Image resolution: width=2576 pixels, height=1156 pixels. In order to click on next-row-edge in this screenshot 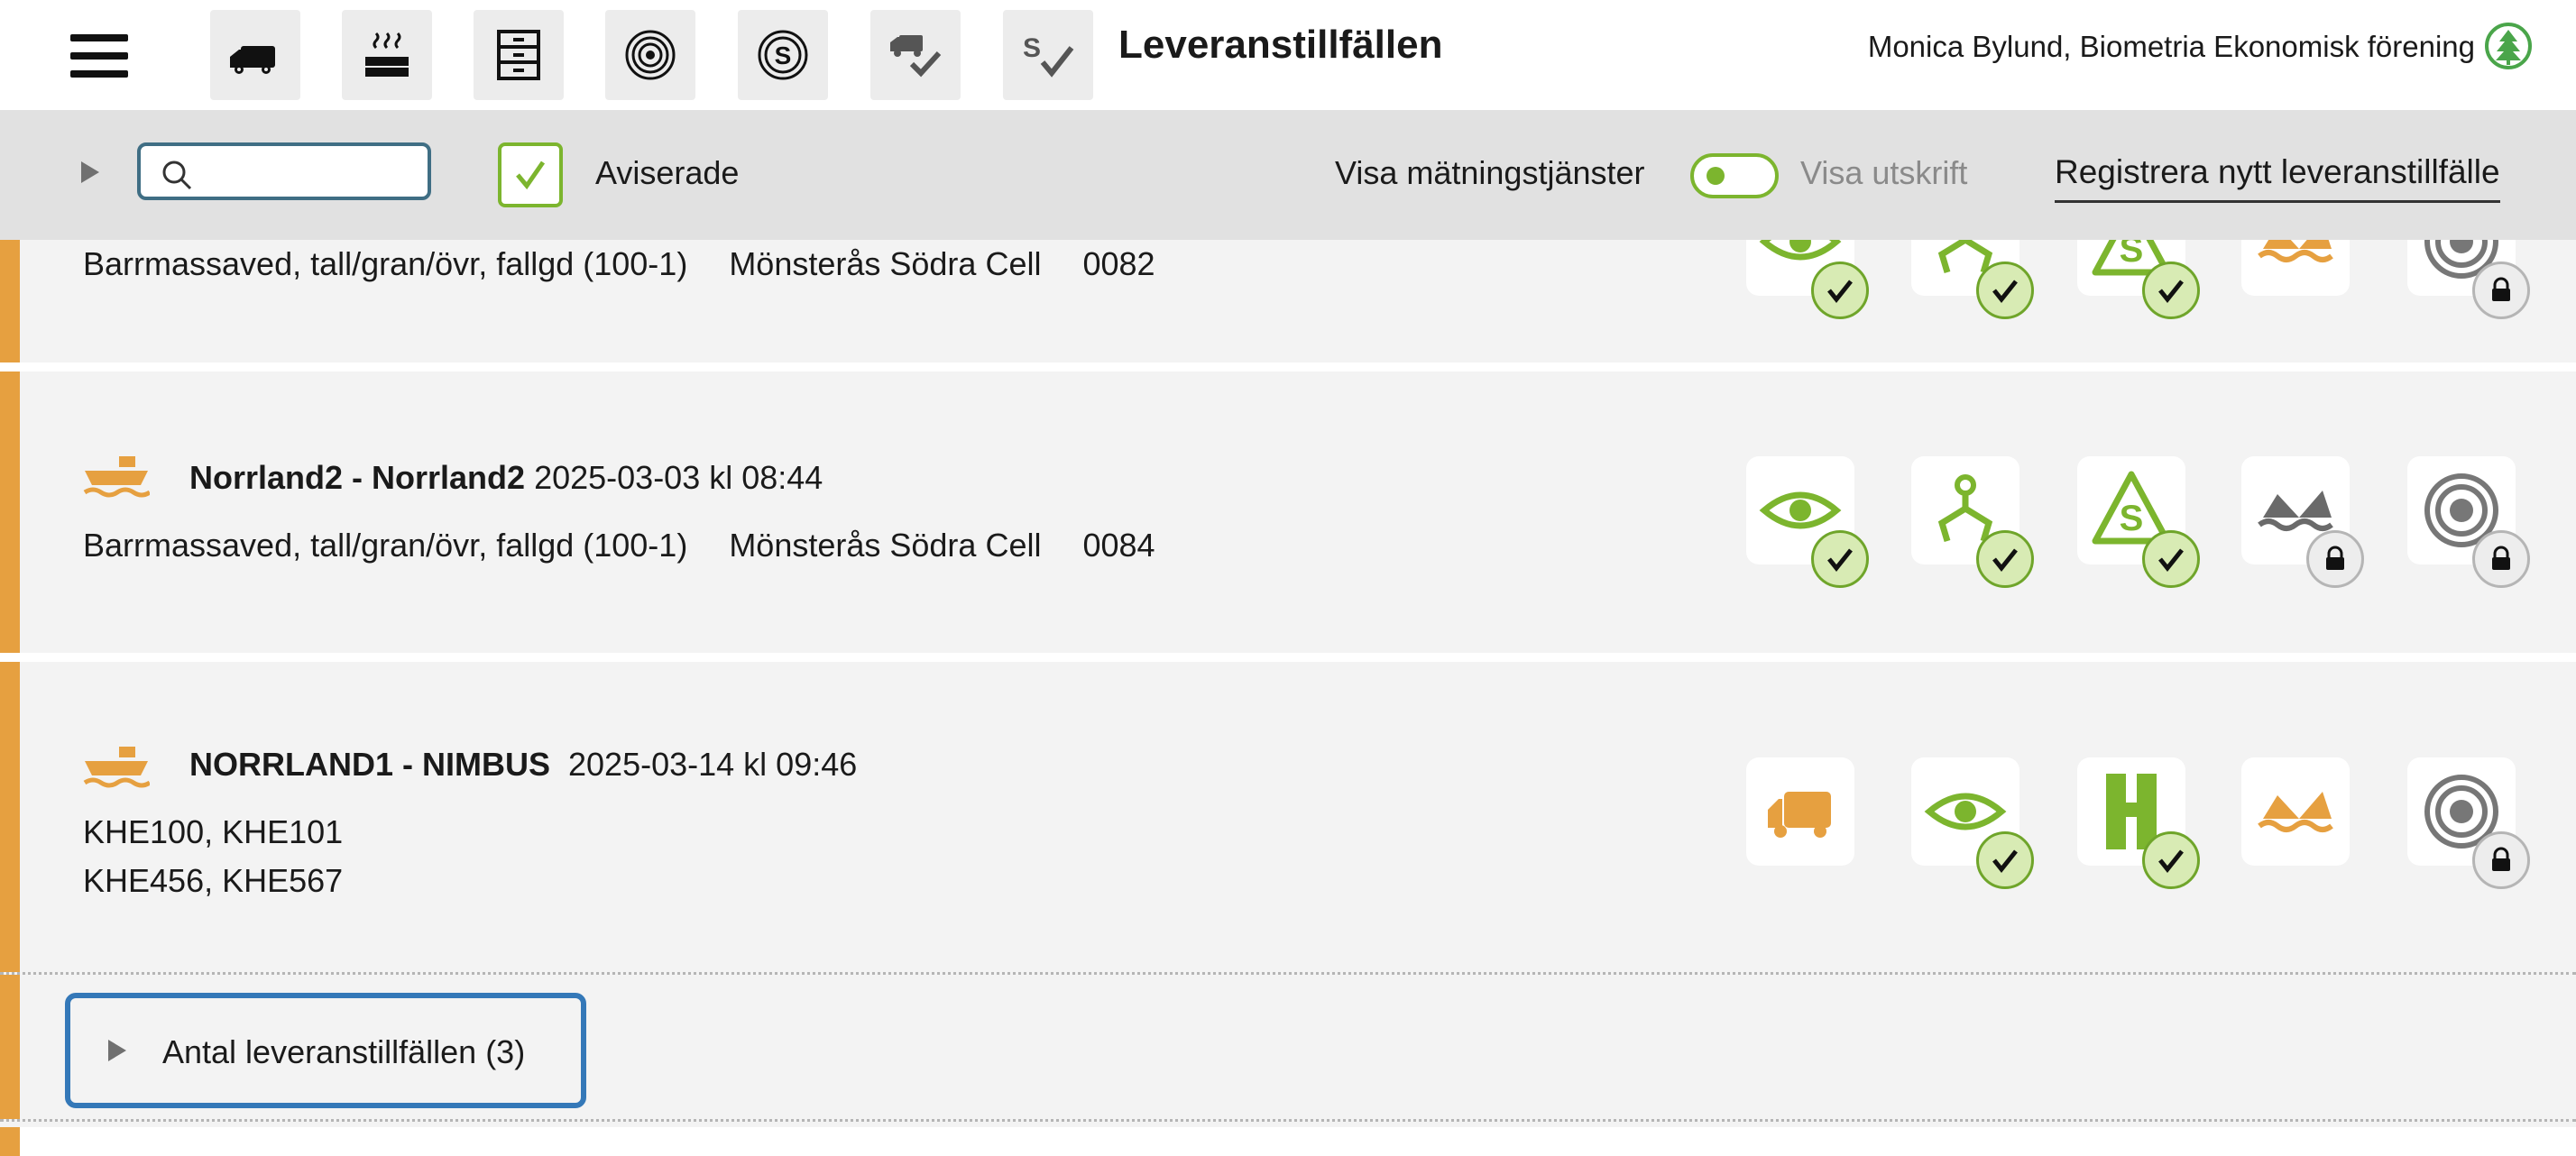, I will do `click(1288, 1141)`.